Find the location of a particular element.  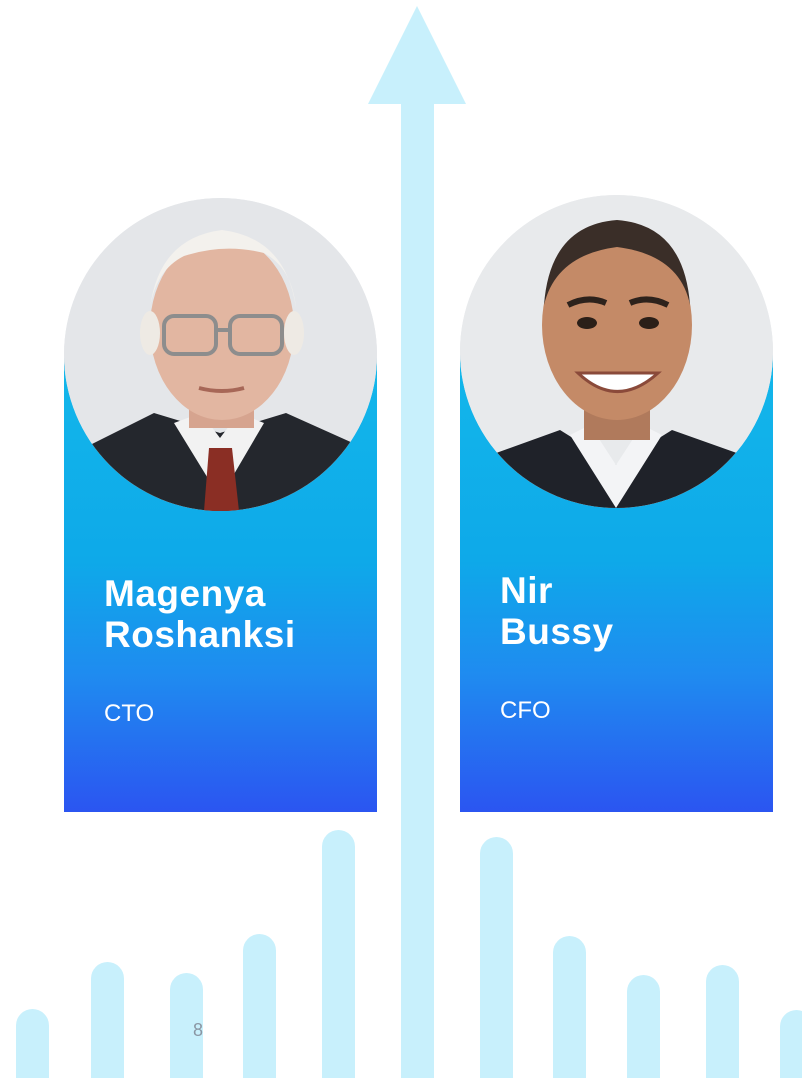

arrow-up-shaft is located at coordinates (417, 589).